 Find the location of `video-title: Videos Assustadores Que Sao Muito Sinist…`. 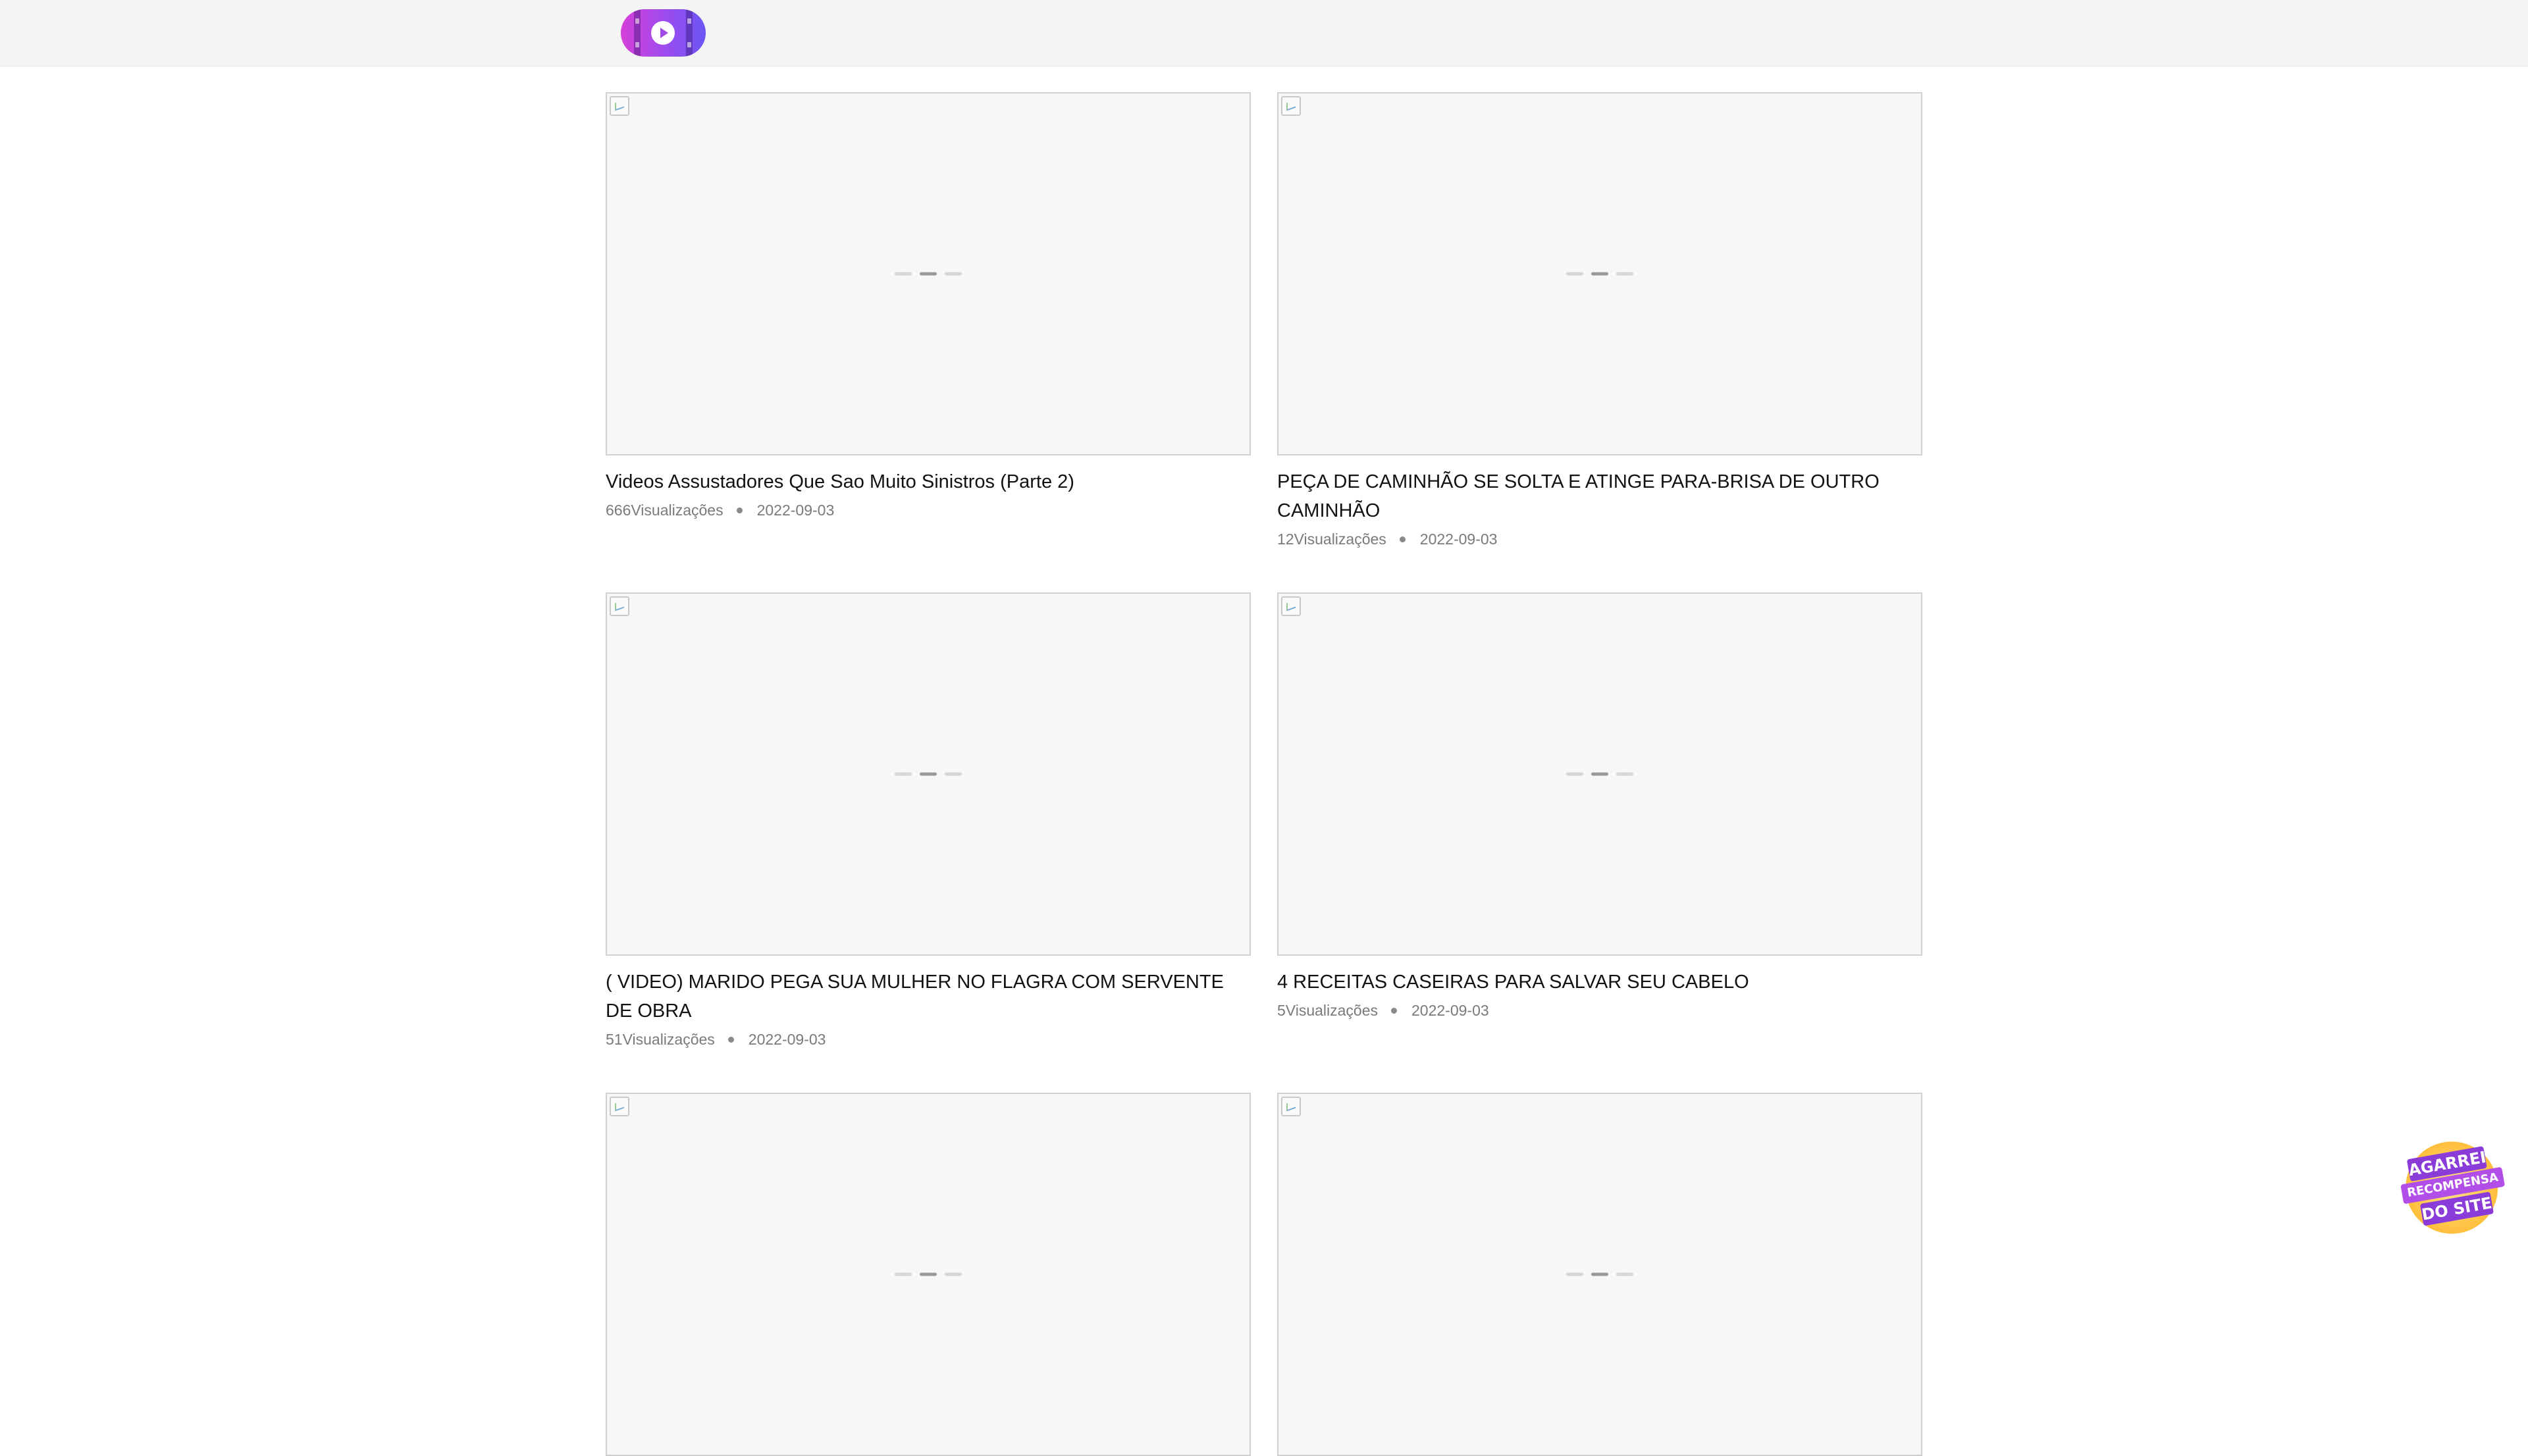

video-title: Videos Assustadores Que Sao Muito Sinist… is located at coordinates (928, 481).